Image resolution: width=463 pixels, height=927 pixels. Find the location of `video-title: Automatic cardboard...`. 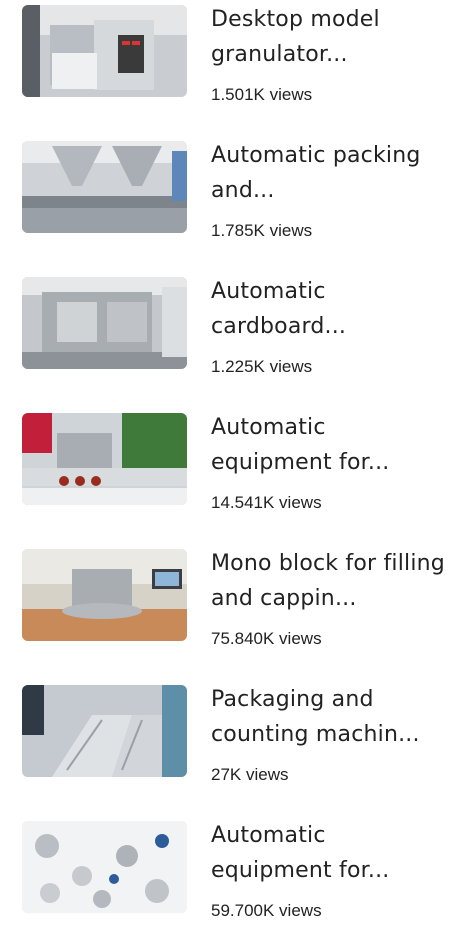

video-title: Automatic cardboard... is located at coordinates (331, 309).